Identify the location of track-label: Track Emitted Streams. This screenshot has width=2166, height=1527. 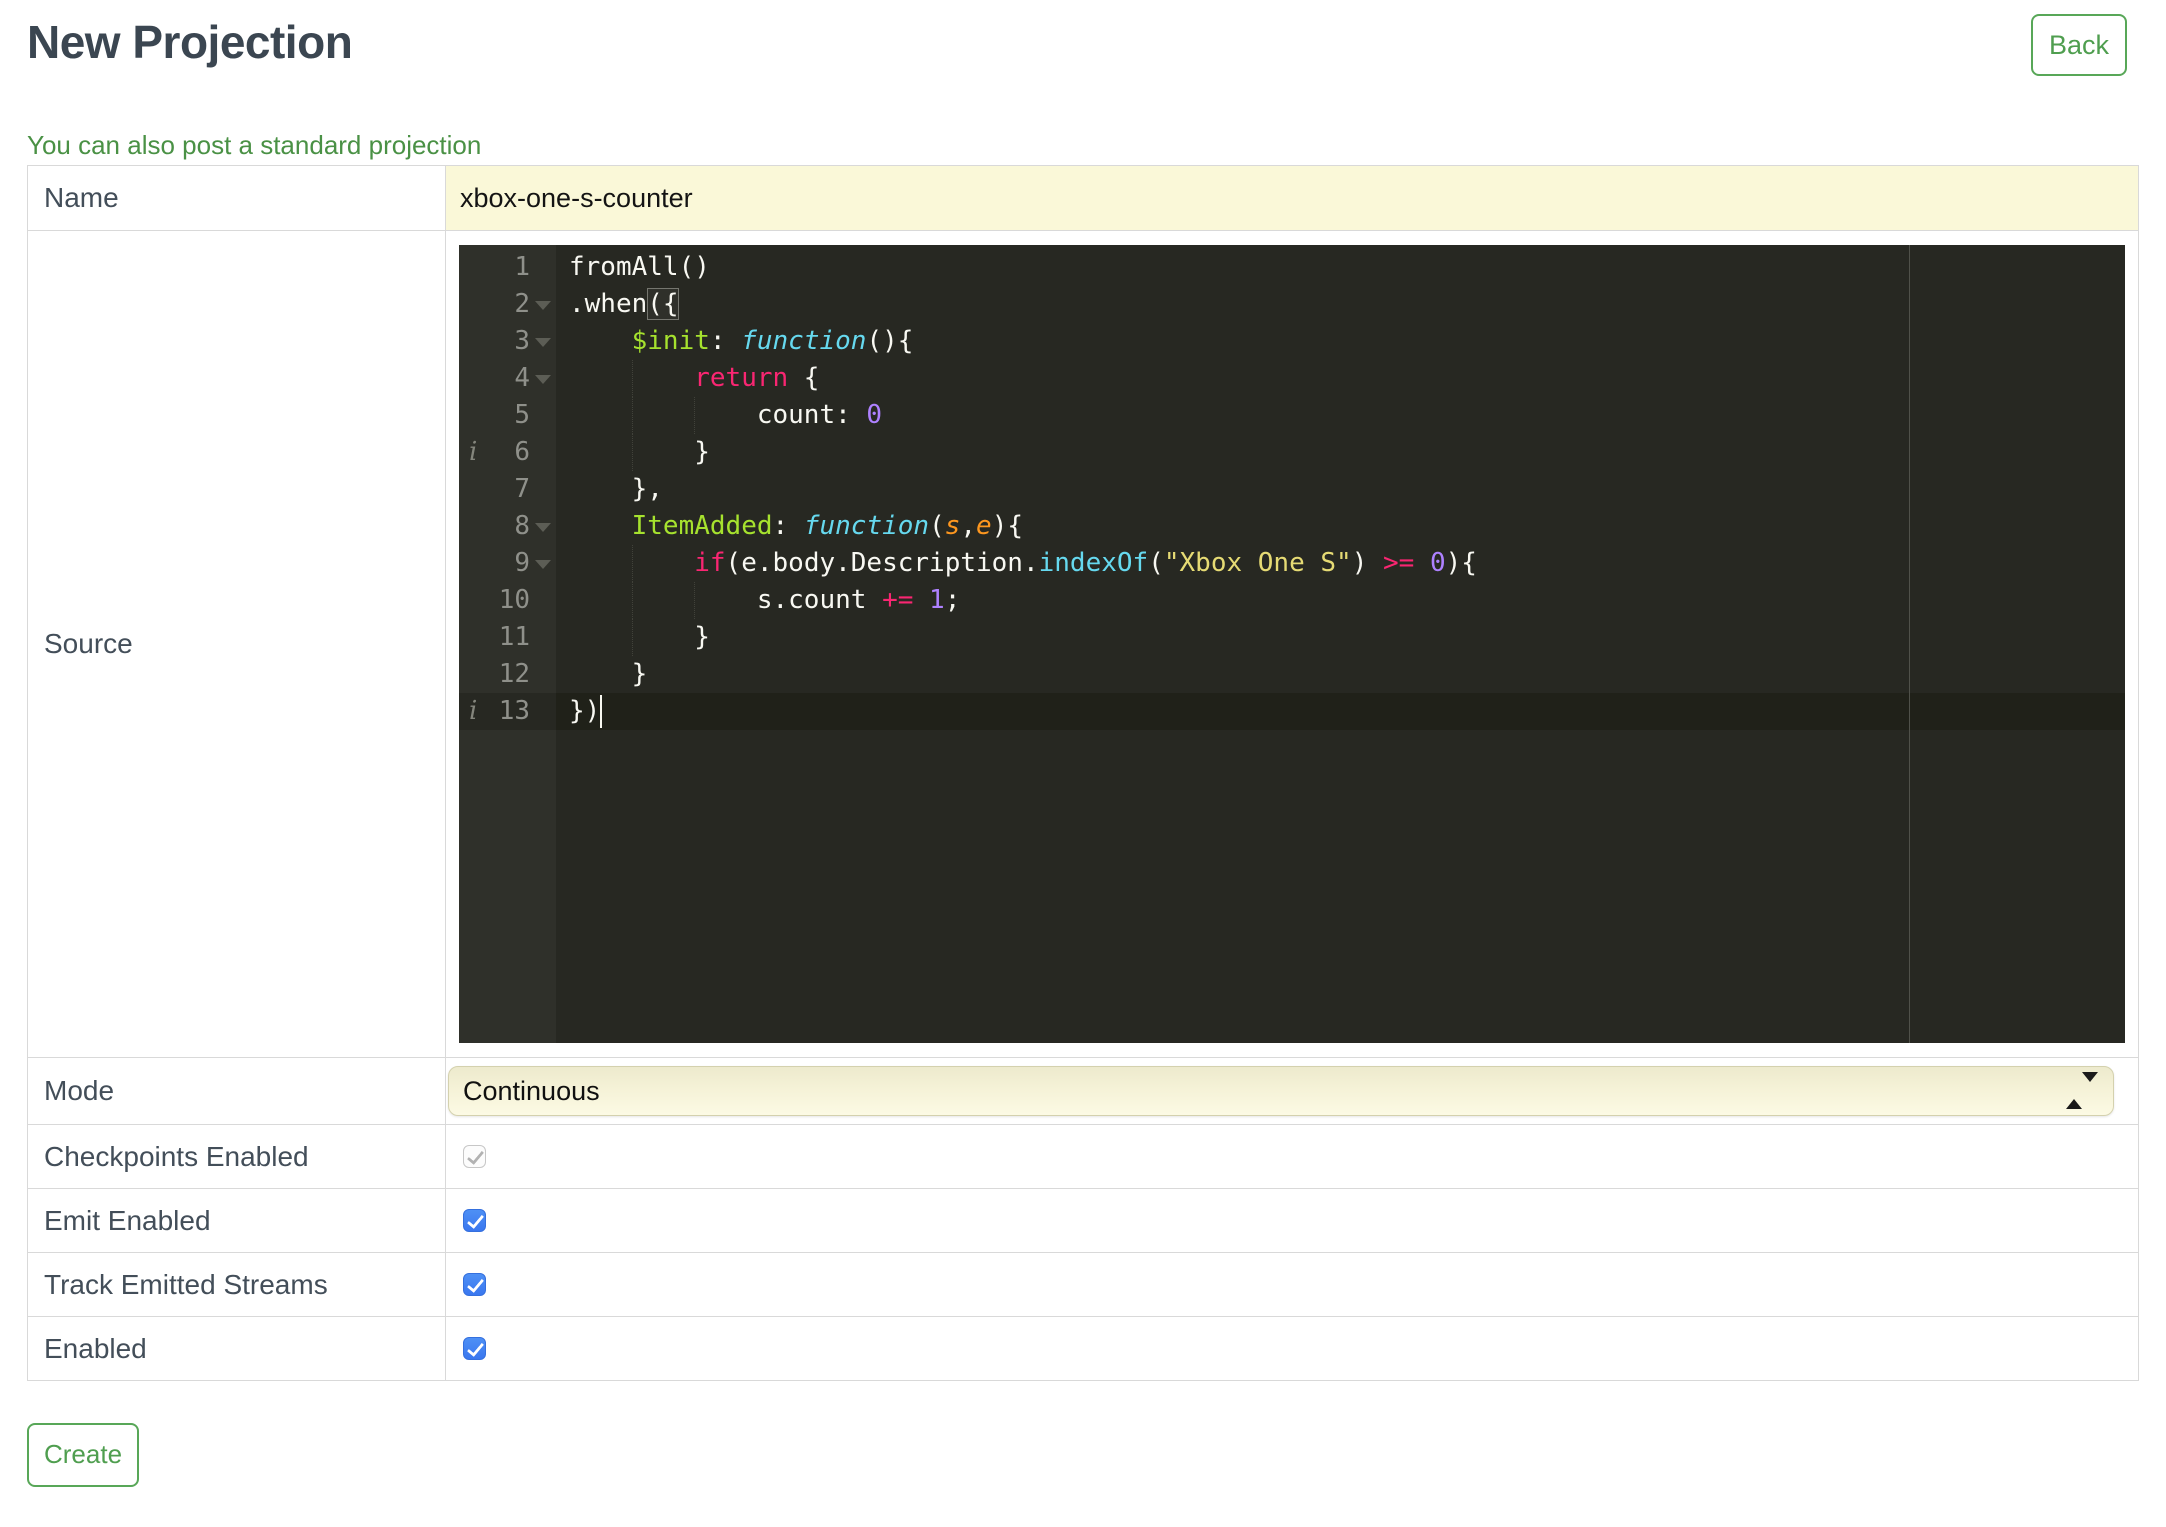
(236, 1285).